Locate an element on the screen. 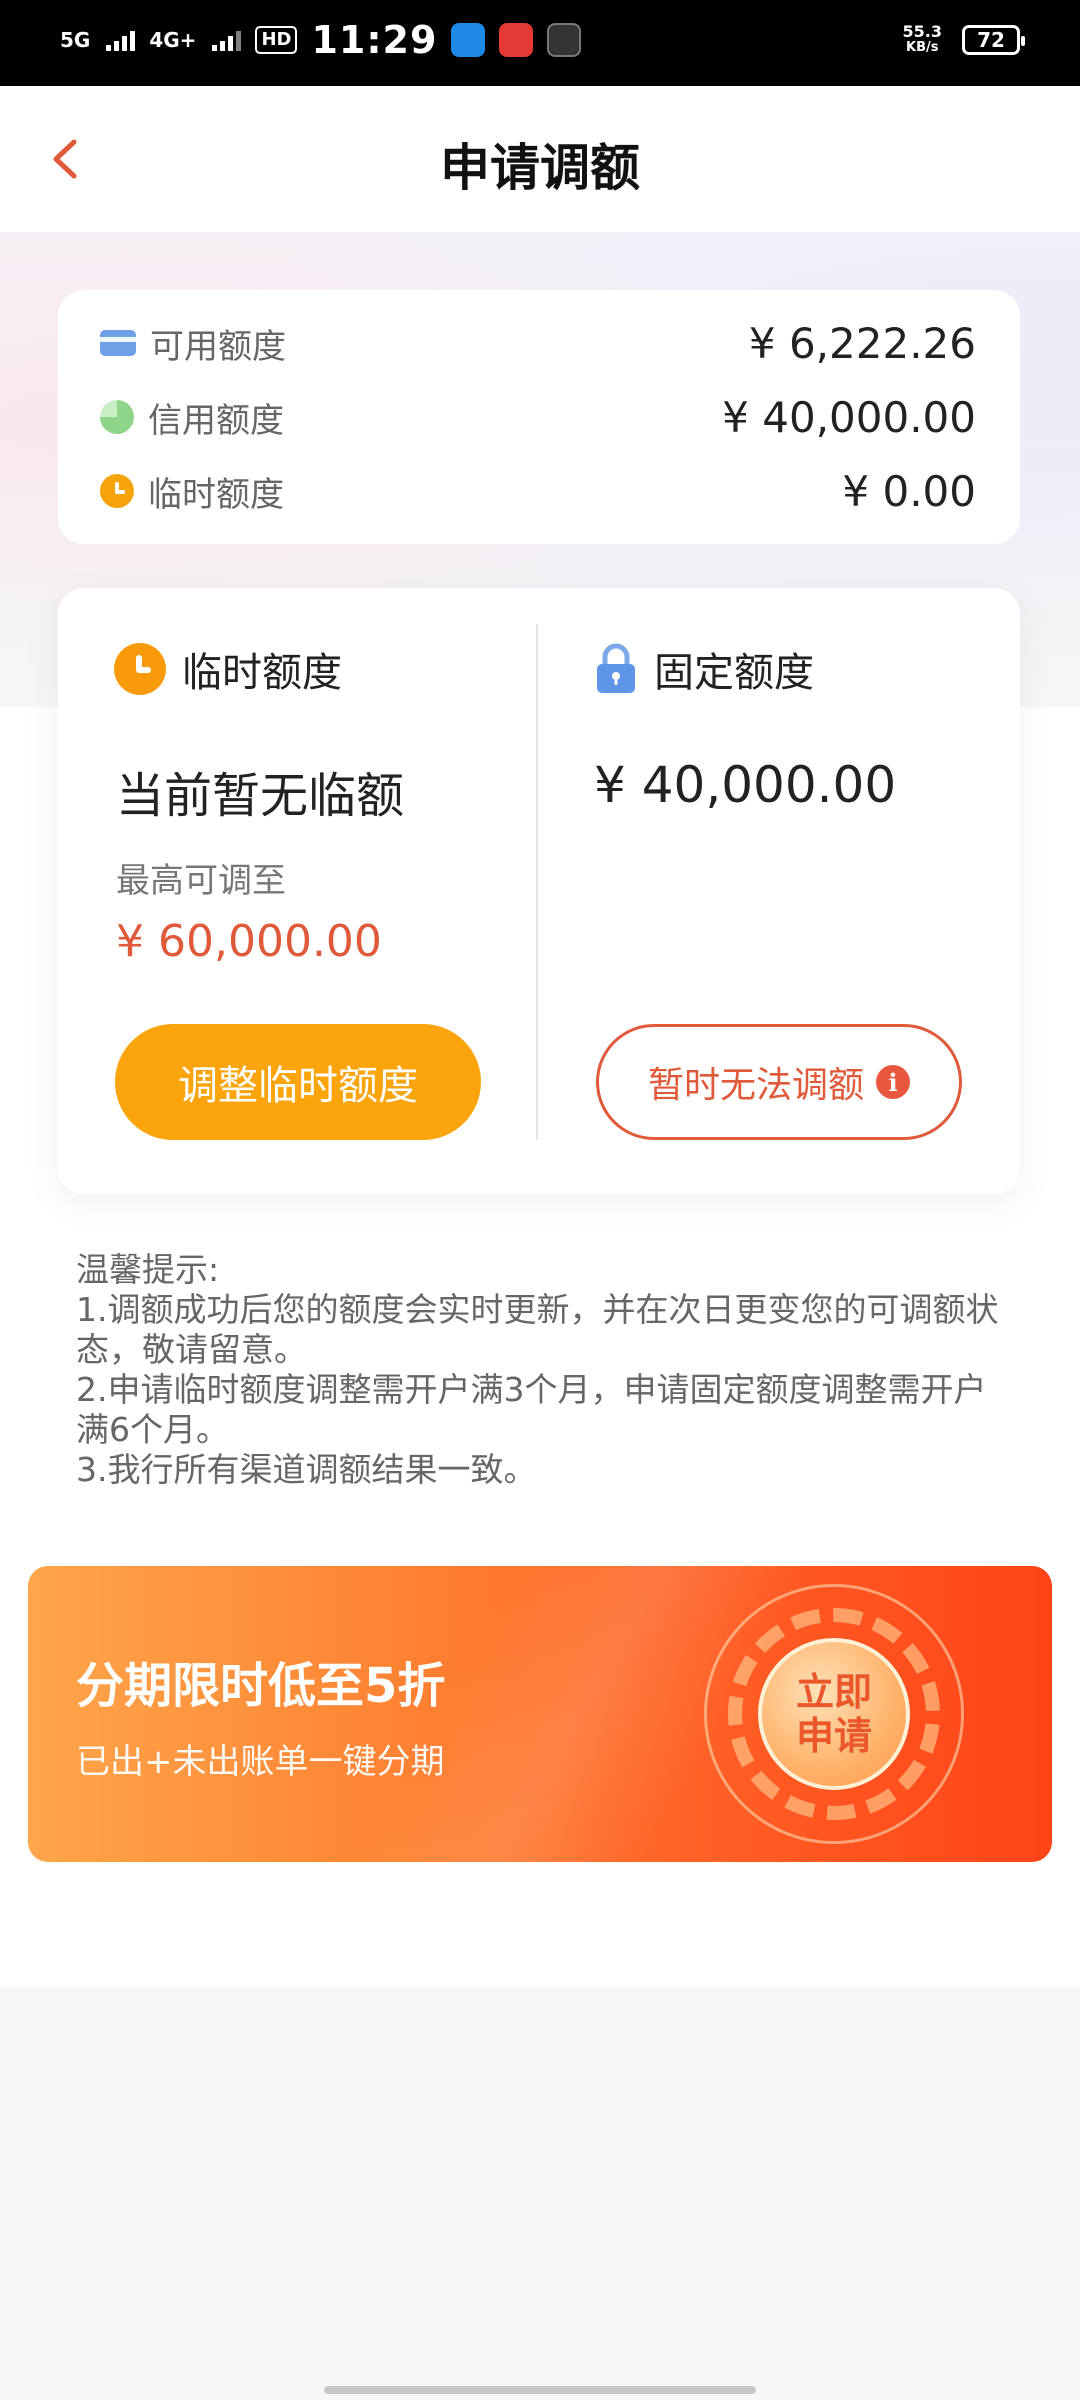 This screenshot has height=2400, width=1080. adjust-temporary-limit-button: 调整临时额度 is located at coordinates (298, 1082).